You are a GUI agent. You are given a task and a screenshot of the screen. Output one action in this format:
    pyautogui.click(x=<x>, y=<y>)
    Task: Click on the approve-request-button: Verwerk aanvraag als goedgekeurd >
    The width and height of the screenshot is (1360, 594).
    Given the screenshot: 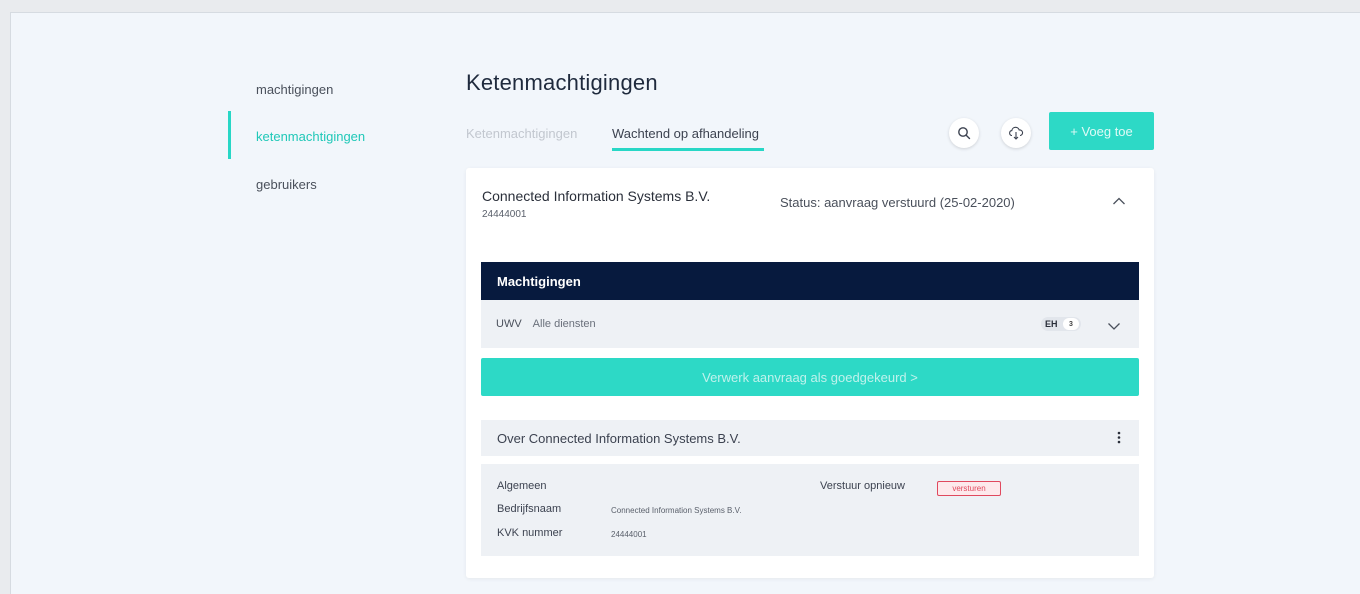 What is the action you would take?
    pyautogui.click(x=810, y=377)
    